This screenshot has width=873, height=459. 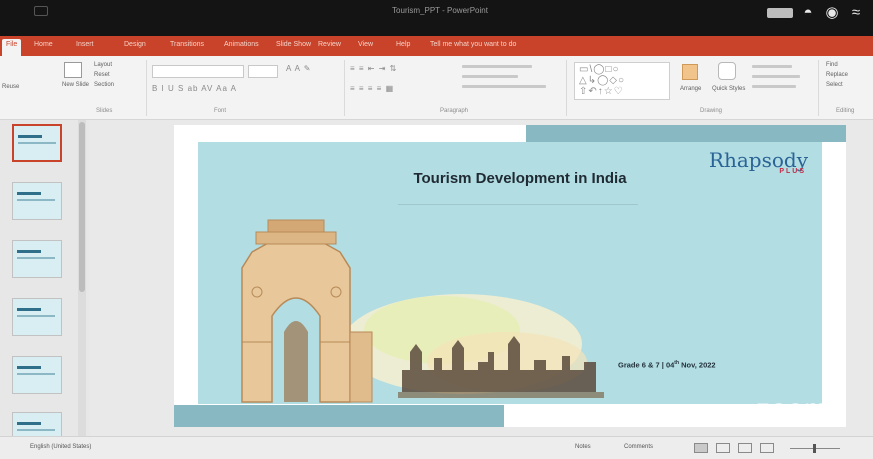 What do you see at coordinates (599, 69) in the screenshot?
I see `shapes-row-icon: ▭\◯□○` at bounding box center [599, 69].